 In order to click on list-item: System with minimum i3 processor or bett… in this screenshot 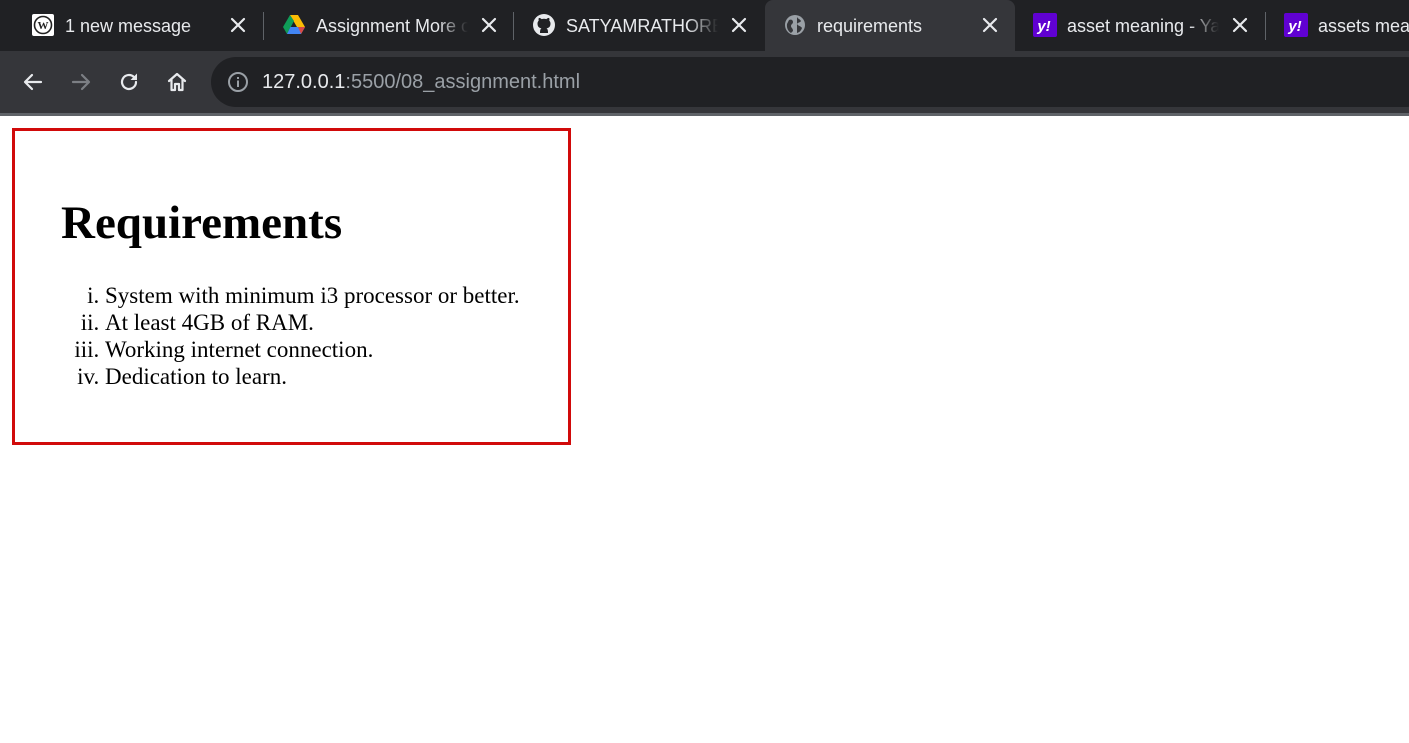, I will do `click(312, 295)`.